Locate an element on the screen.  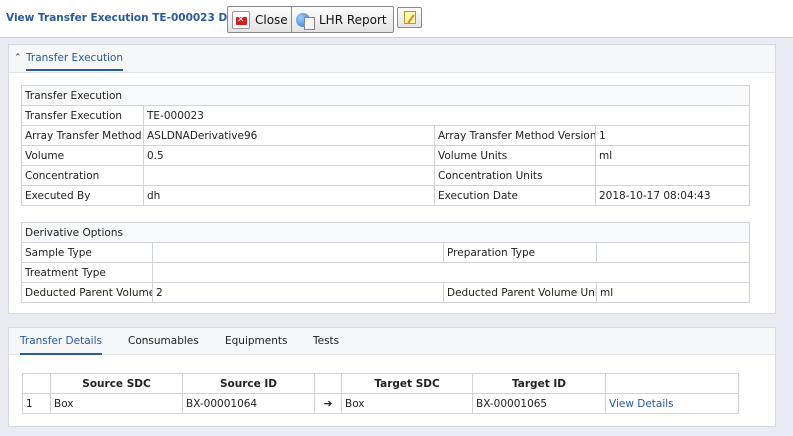
note-icon is located at coordinates (410, 17).